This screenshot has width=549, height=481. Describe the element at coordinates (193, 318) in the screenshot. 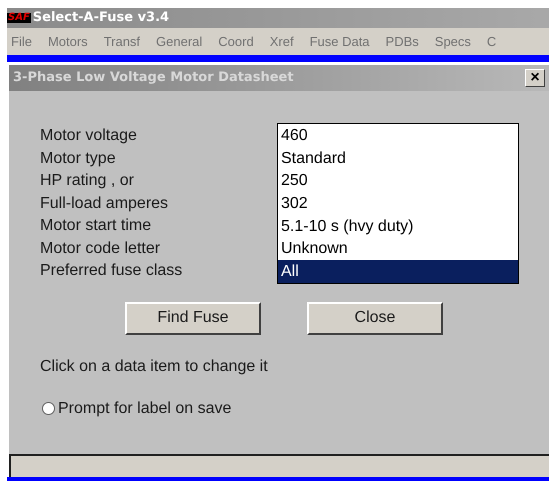

I see `dialog-button: Find Fuse` at that location.